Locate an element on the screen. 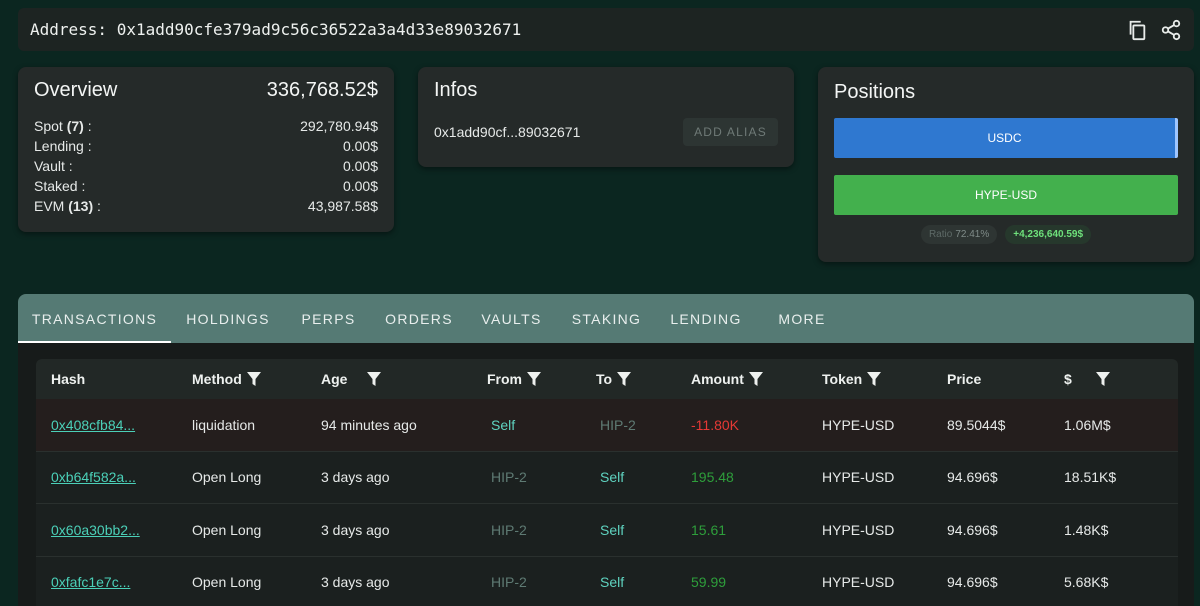 Image resolution: width=1200 pixels, height=606 pixels. header-to: To is located at coordinates (643, 379).